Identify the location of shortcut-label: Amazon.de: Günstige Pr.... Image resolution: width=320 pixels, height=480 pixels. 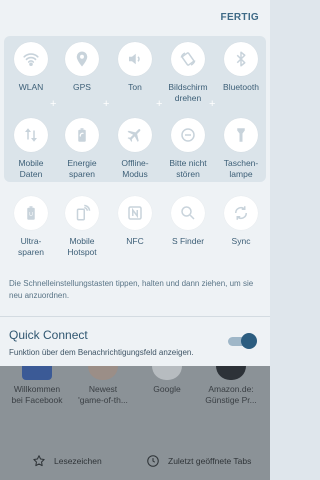
(231, 394).